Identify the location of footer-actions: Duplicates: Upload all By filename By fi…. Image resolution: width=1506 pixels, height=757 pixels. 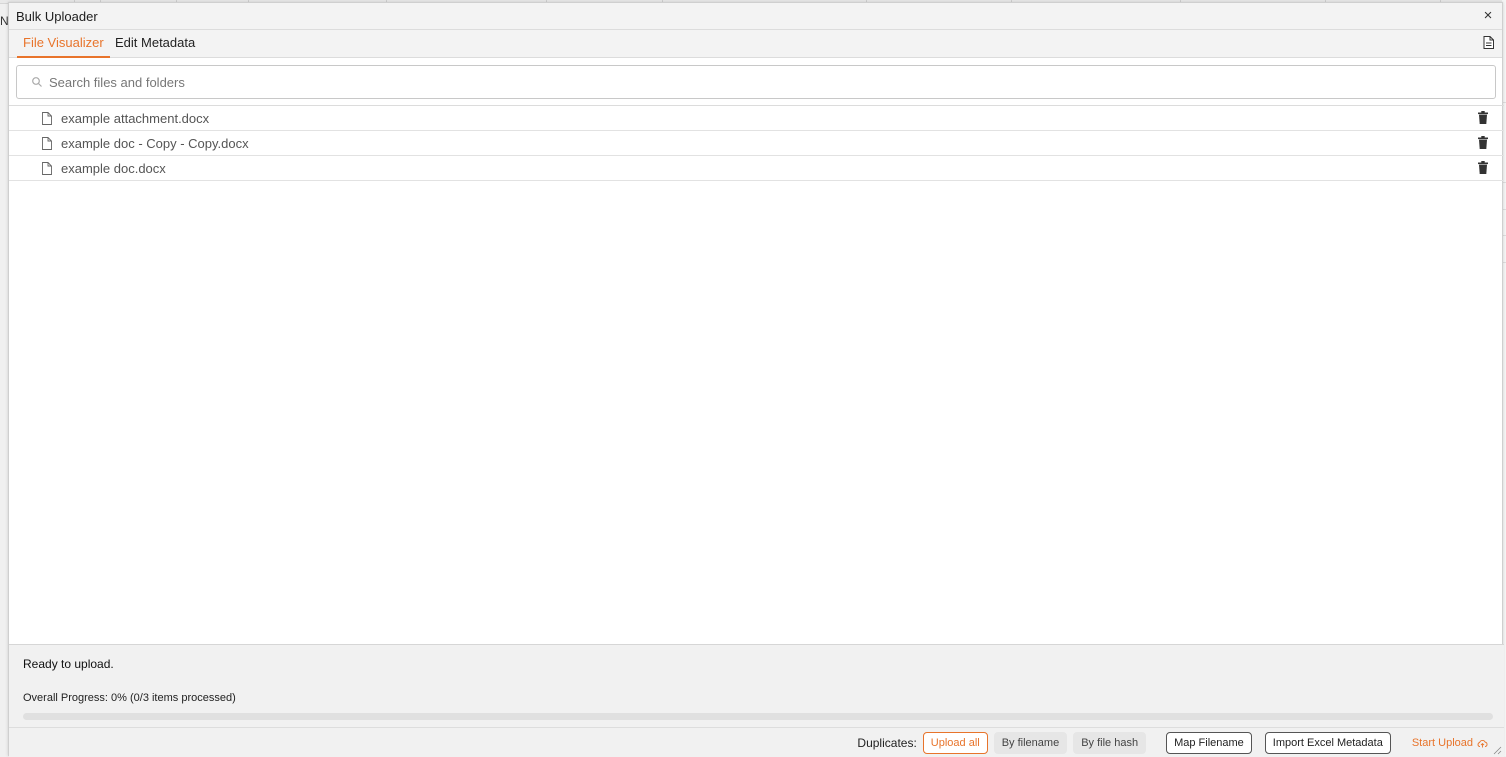
(1176, 743).